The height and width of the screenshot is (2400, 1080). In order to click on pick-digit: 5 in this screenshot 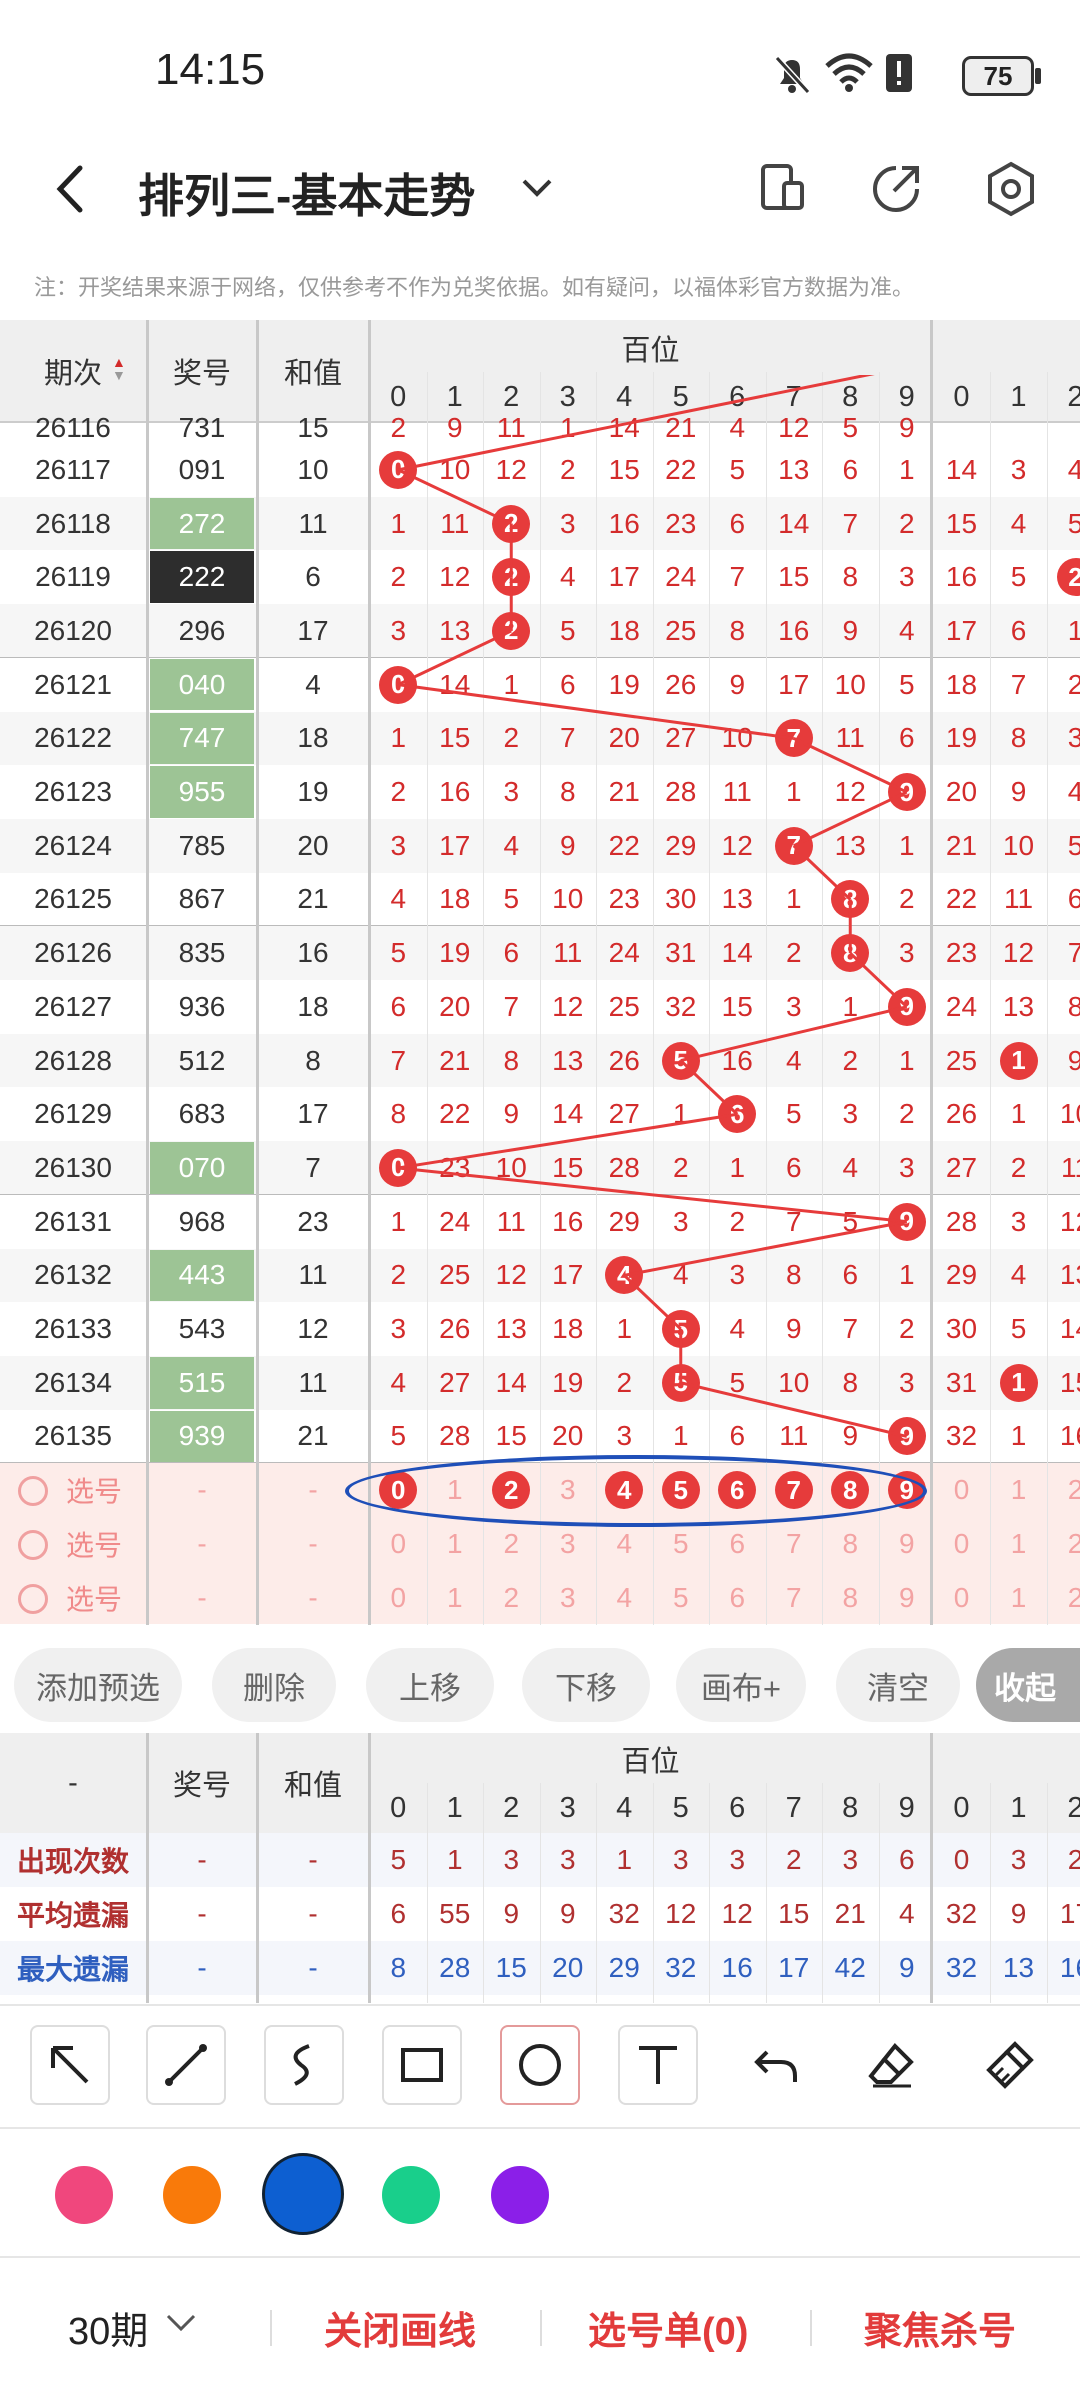, I will do `click(681, 1598)`.